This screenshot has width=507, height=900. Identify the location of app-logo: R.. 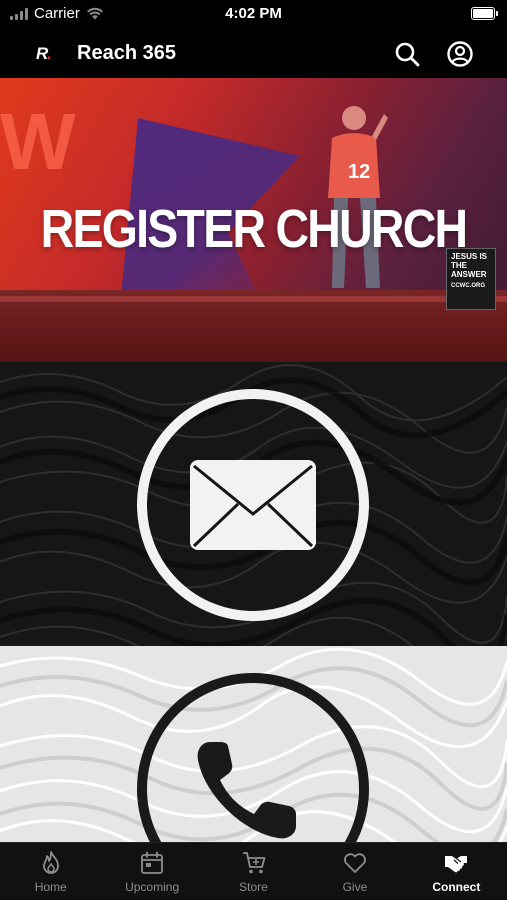
(44, 54).